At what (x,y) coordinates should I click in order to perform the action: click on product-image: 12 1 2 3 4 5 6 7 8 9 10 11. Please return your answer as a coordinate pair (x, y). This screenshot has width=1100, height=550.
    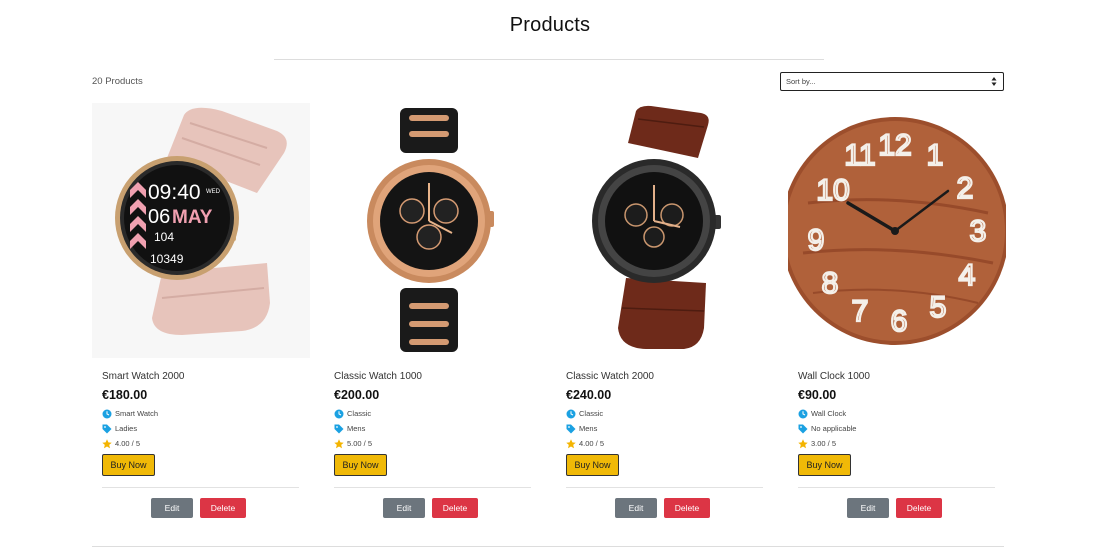
    Looking at the image, I should click on (897, 230).